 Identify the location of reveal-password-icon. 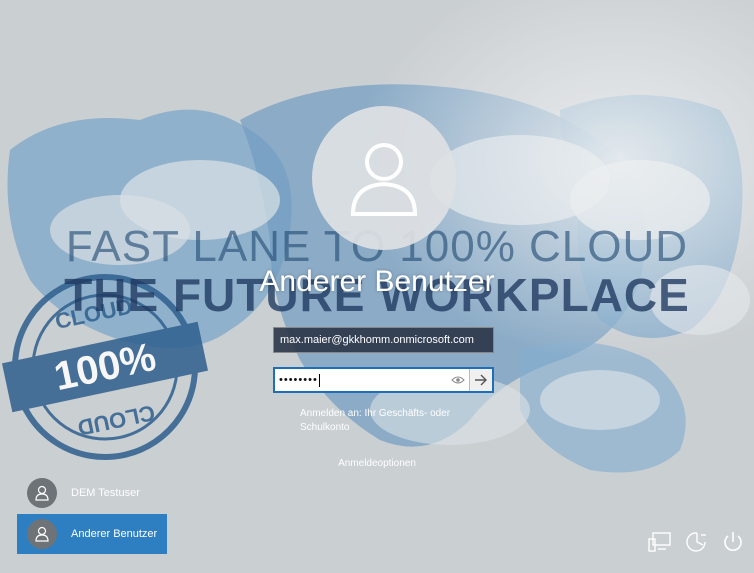
(458, 380).